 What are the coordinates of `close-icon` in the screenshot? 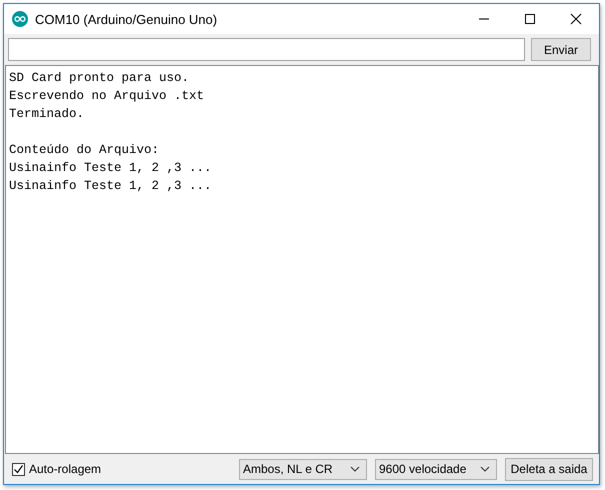 It's located at (576, 19).